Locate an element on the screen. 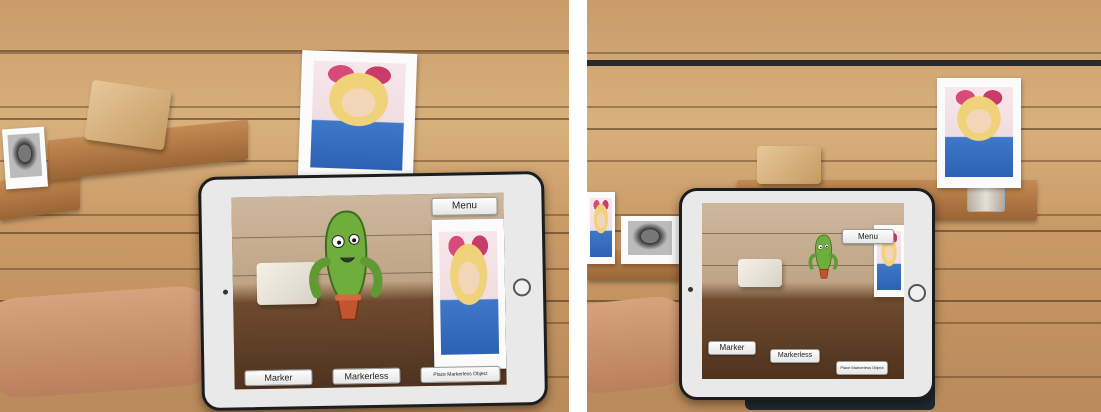 The image size is (1101, 412). side-photo-artwork is located at coordinates (601, 227).